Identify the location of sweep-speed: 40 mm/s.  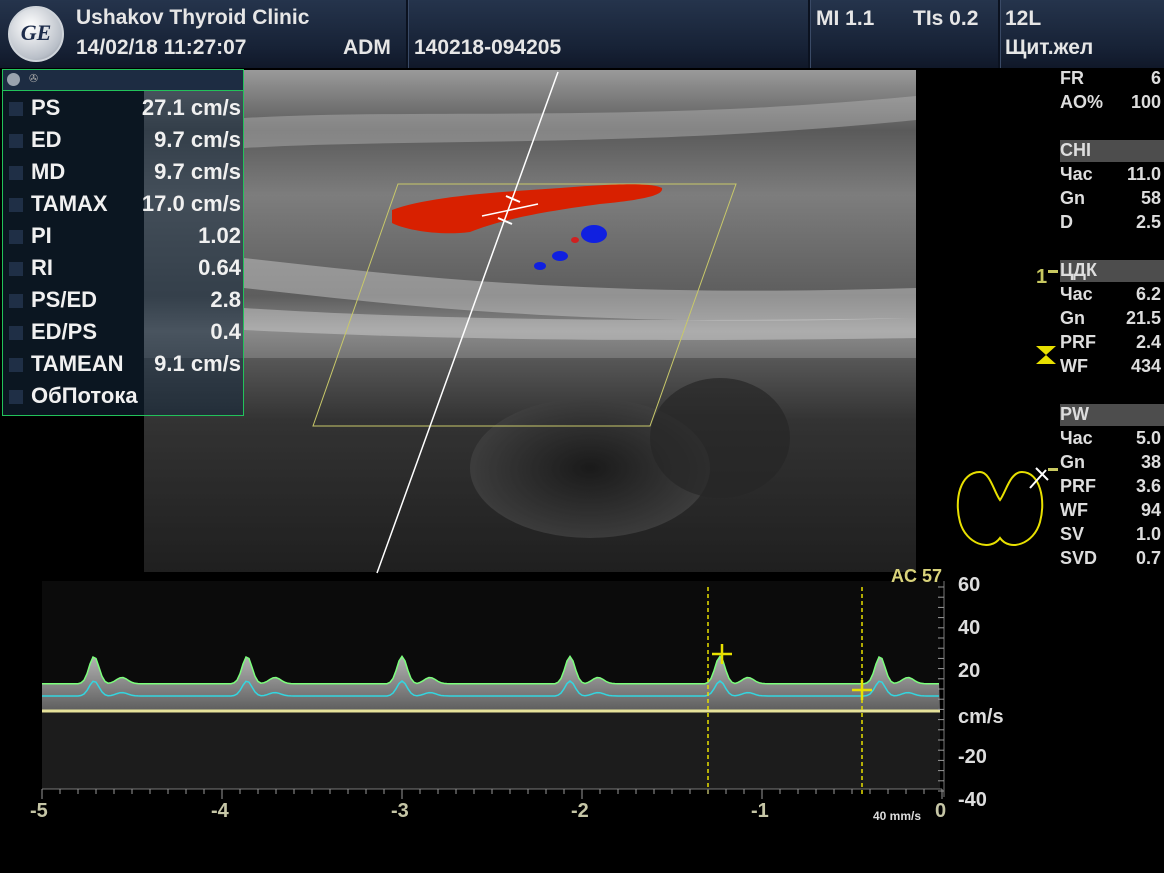
(897, 816).